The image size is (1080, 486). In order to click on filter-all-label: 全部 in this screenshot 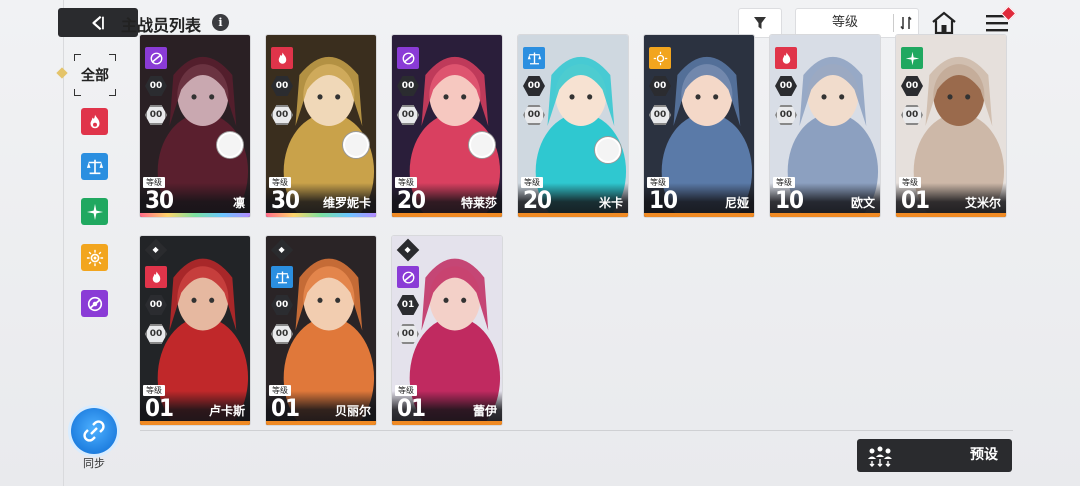, I will do `click(95, 76)`.